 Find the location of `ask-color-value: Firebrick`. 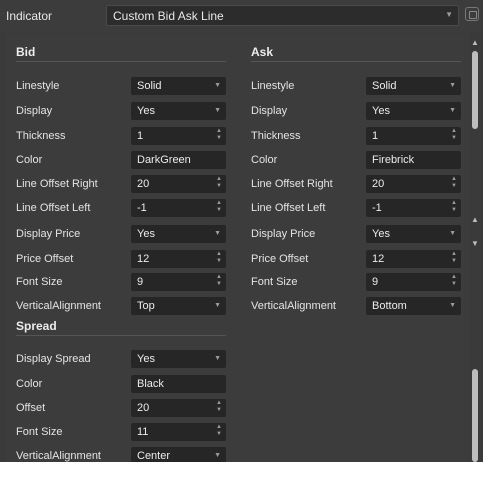

ask-color-value: Firebrick is located at coordinates (393, 160).